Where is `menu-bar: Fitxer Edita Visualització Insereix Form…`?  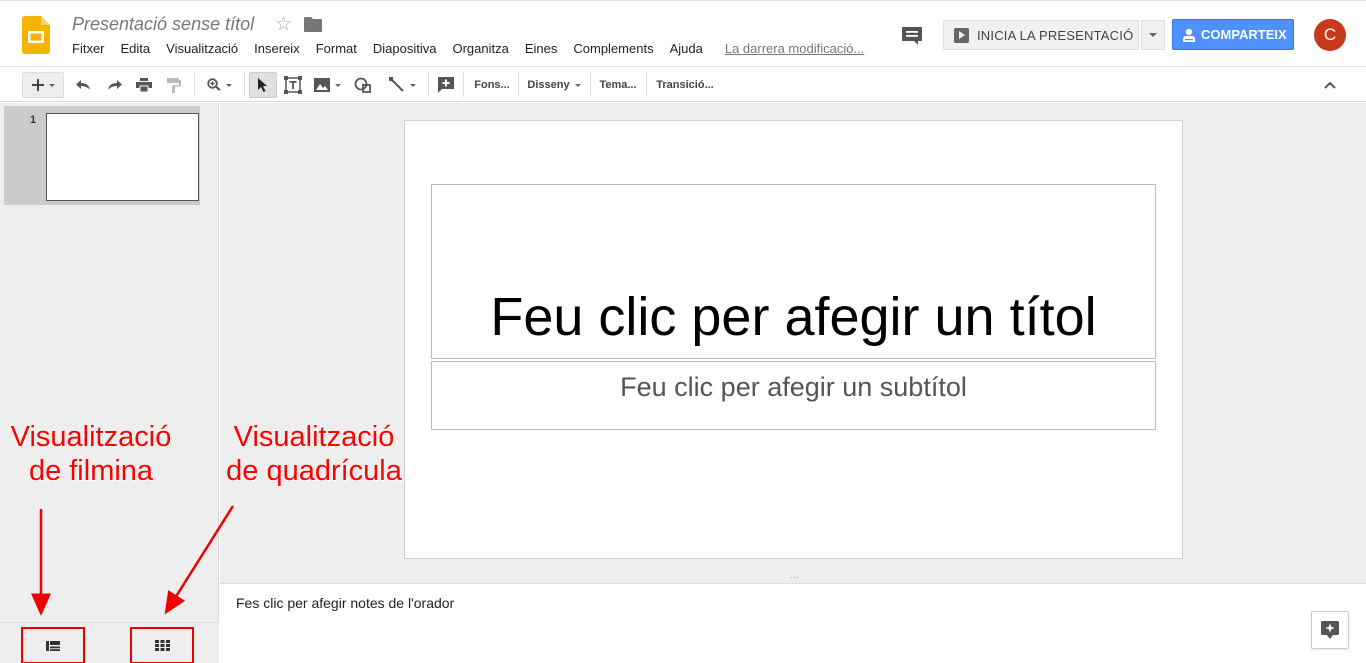 menu-bar: Fitxer Edita Visualització Insereix Form… is located at coordinates (476, 48).